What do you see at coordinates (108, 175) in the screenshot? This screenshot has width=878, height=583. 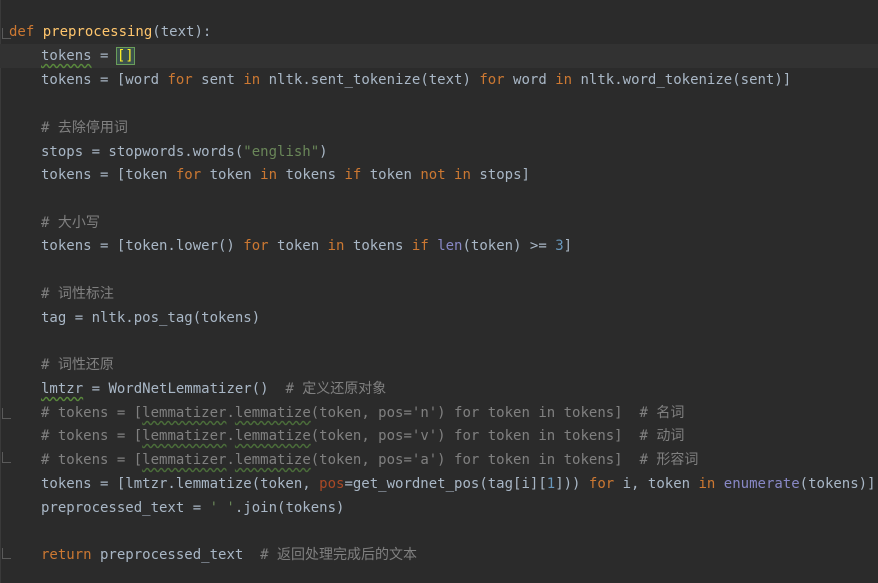 I see `code-token: tokens = [token` at bounding box center [108, 175].